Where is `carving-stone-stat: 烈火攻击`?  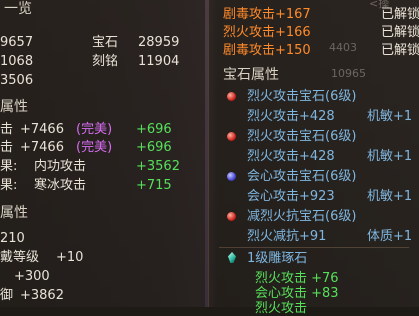
carving-stone-stat: 烈火攻击 is located at coordinates (281, 308).